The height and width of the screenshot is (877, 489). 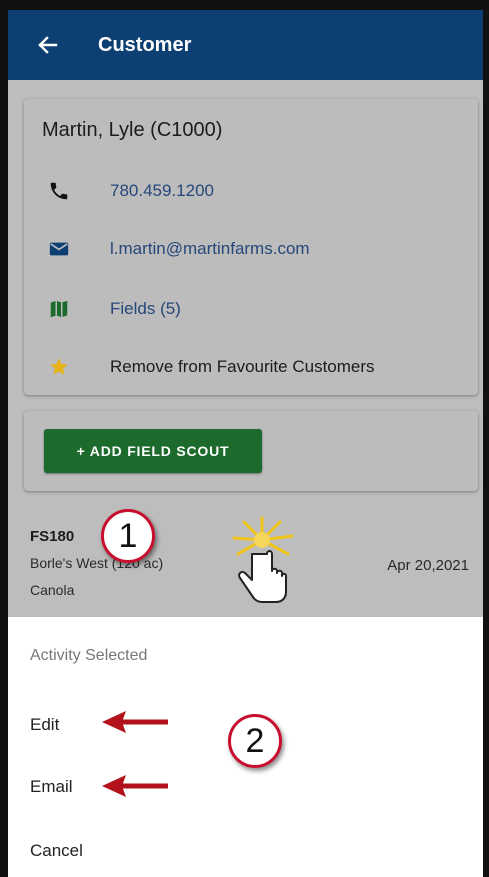 What do you see at coordinates (59, 249) in the screenshot?
I see `mail-icon` at bounding box center [59, 249].